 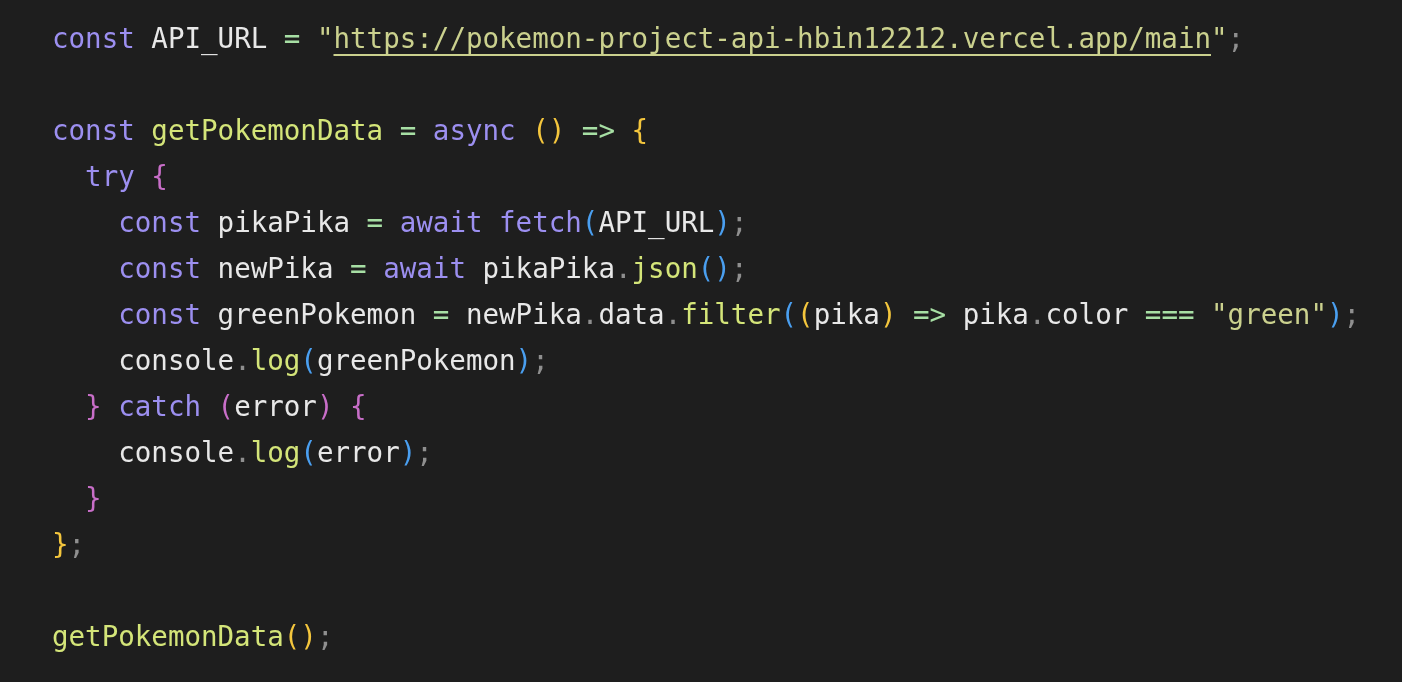 I want to click on code-line: const getPokemonData = async () => {, so click(x=350, y=130).